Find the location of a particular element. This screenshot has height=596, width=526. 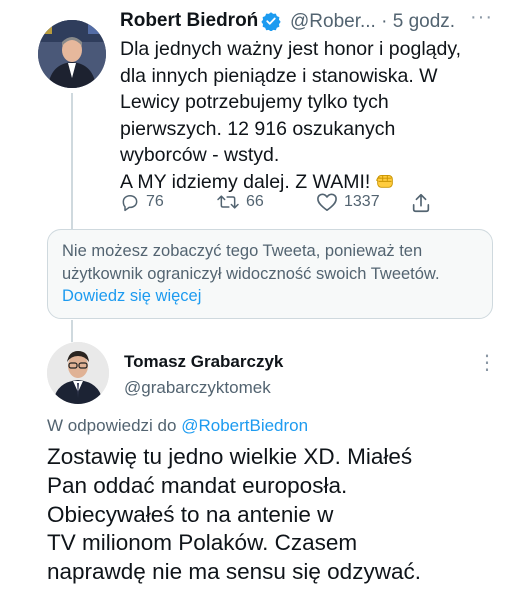

learn-more-link: Dowiedz się więcej is located at coordinates (131, 296).